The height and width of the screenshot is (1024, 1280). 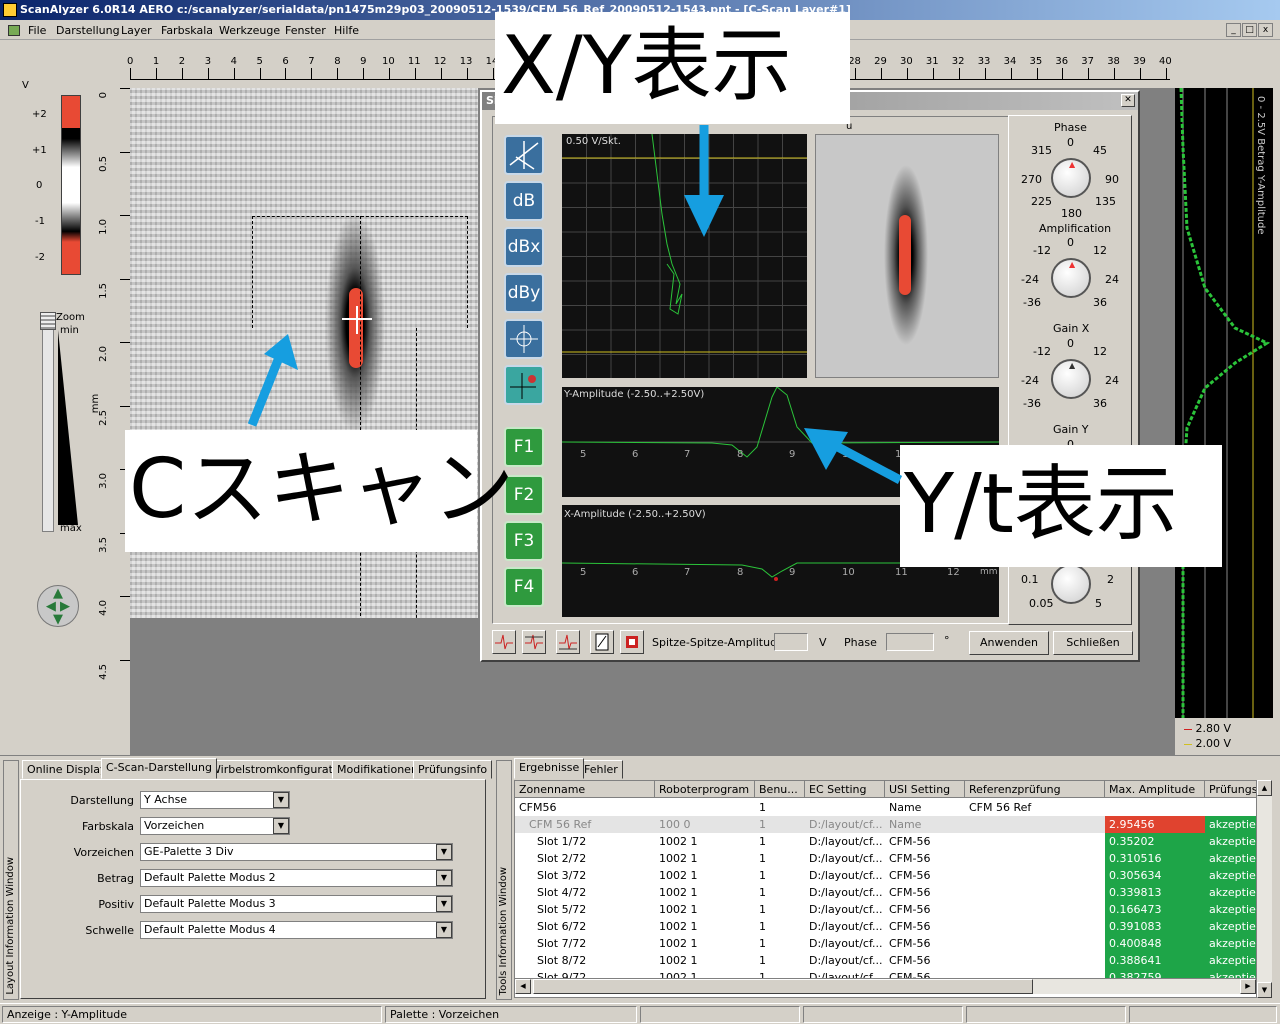 I want to click on tab-fehler: Fehler, so click(x=601, y=769).